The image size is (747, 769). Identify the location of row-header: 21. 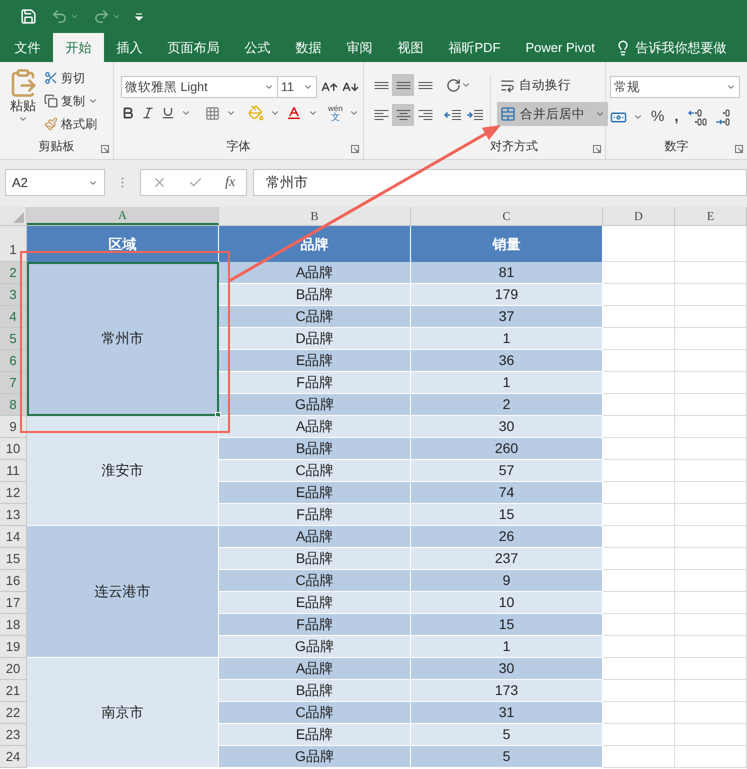
(13, 691).